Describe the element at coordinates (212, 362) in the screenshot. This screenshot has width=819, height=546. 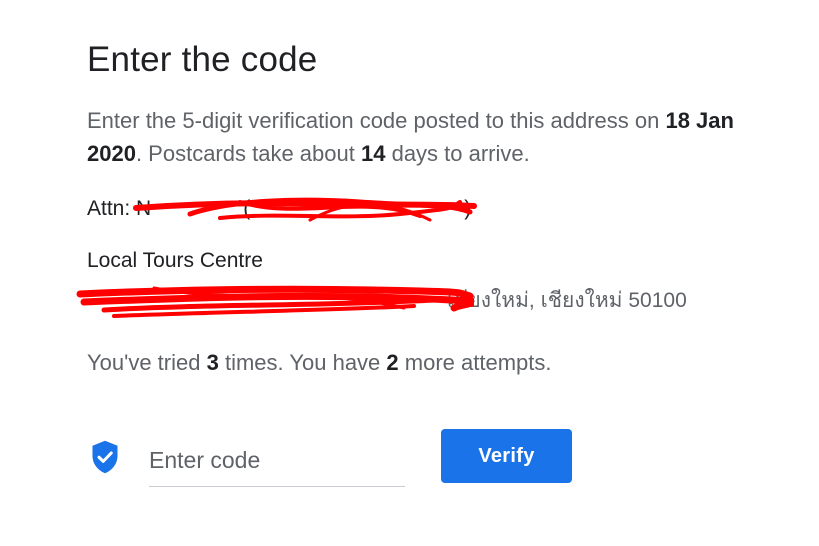
I see `attempts-tried-count: 3` at that location.